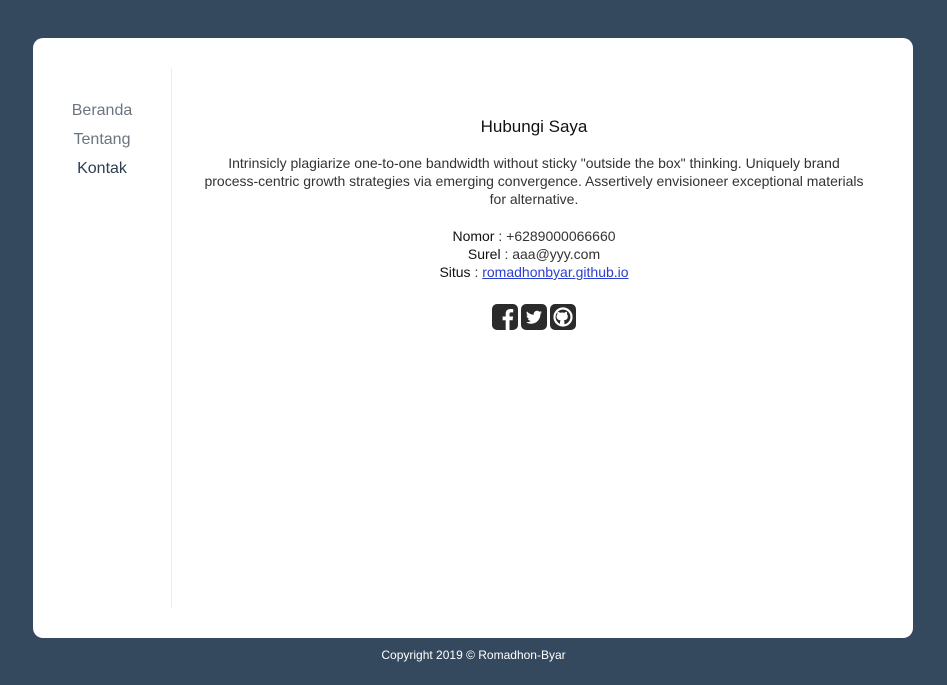 This screenshot has width=947, height=685. Describe the element at coordinates (102, 110) in the screenshot. I see `nav-item-beranda: Beranda` at that location.